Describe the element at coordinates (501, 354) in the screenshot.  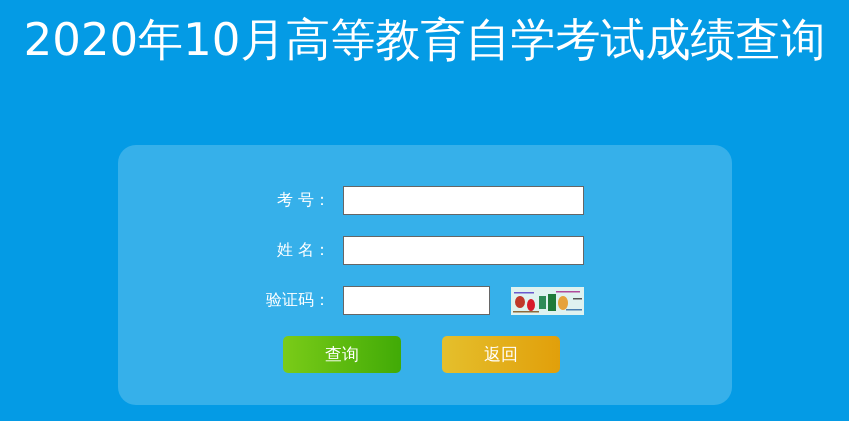
I see `back-button: 返回` at that location.